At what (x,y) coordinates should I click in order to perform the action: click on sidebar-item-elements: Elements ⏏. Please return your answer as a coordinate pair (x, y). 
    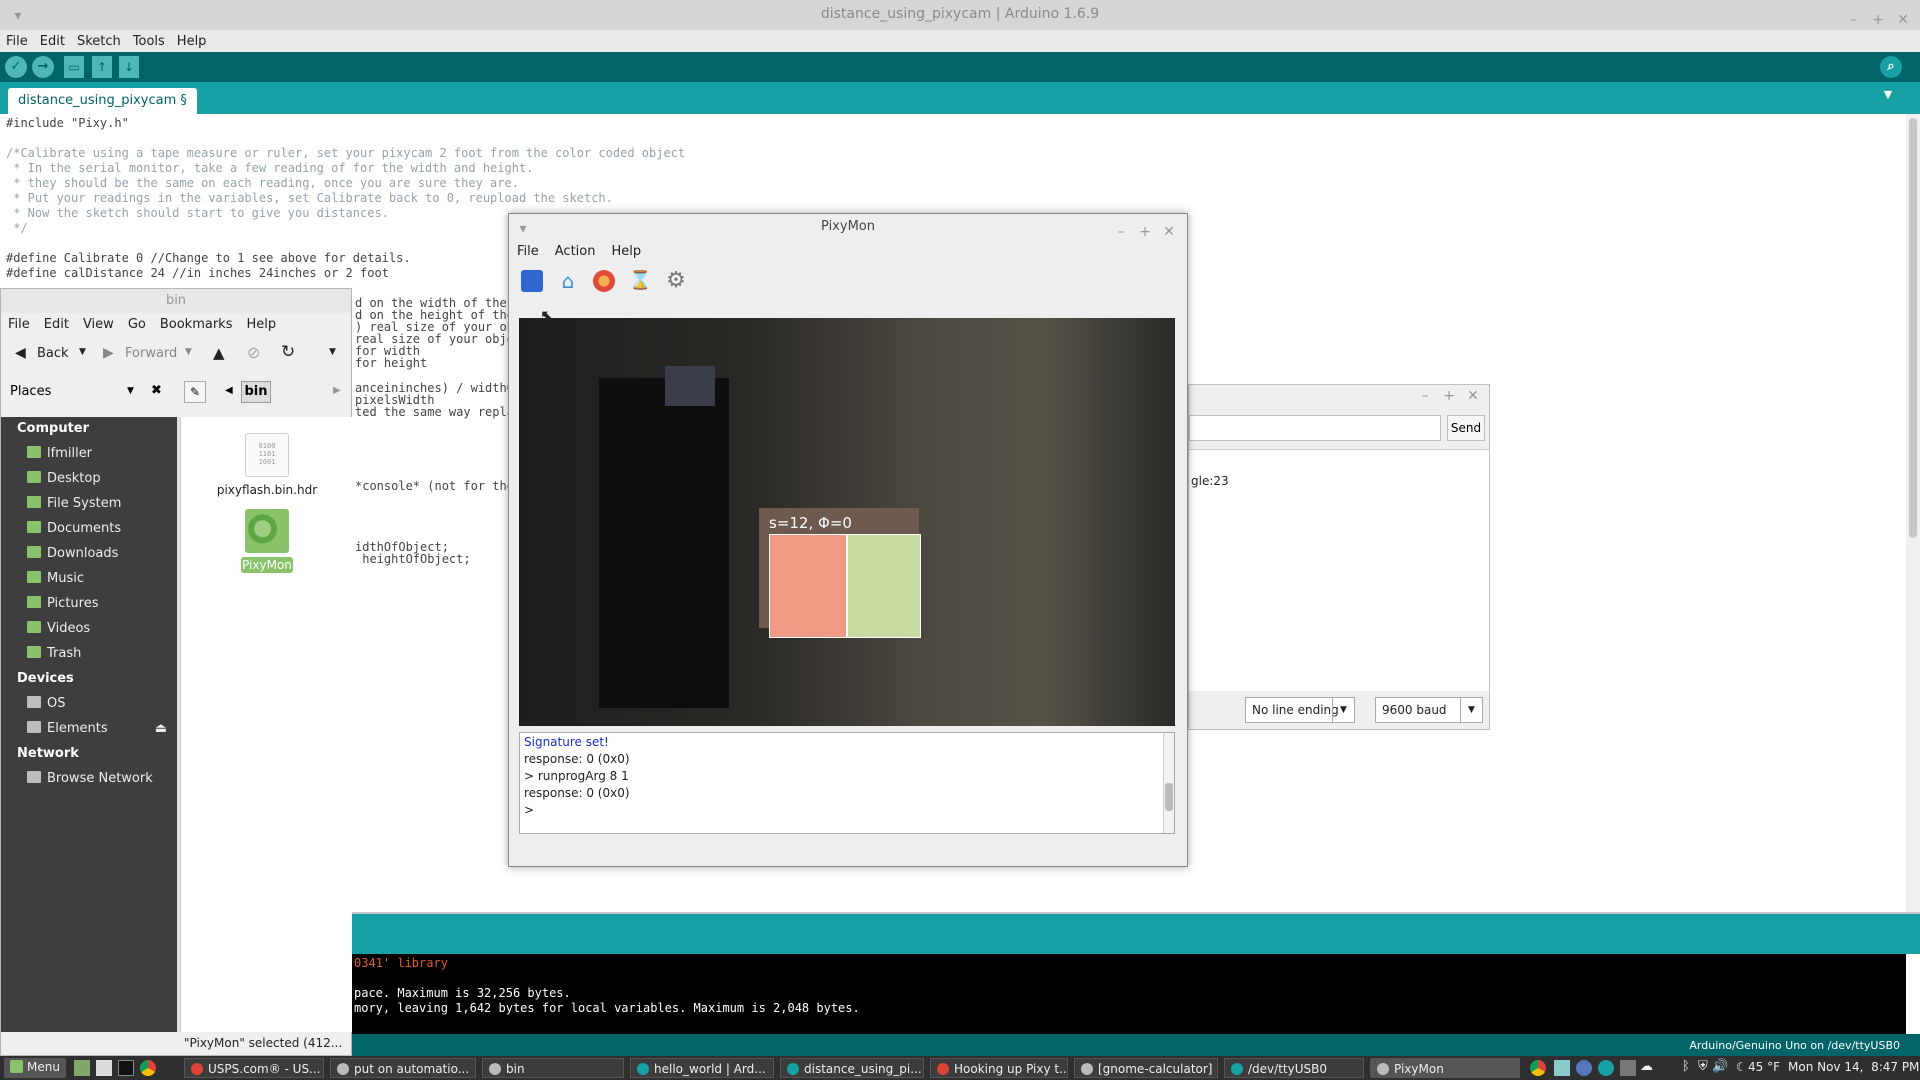
    Looking at the image, I should click on (89, 729).